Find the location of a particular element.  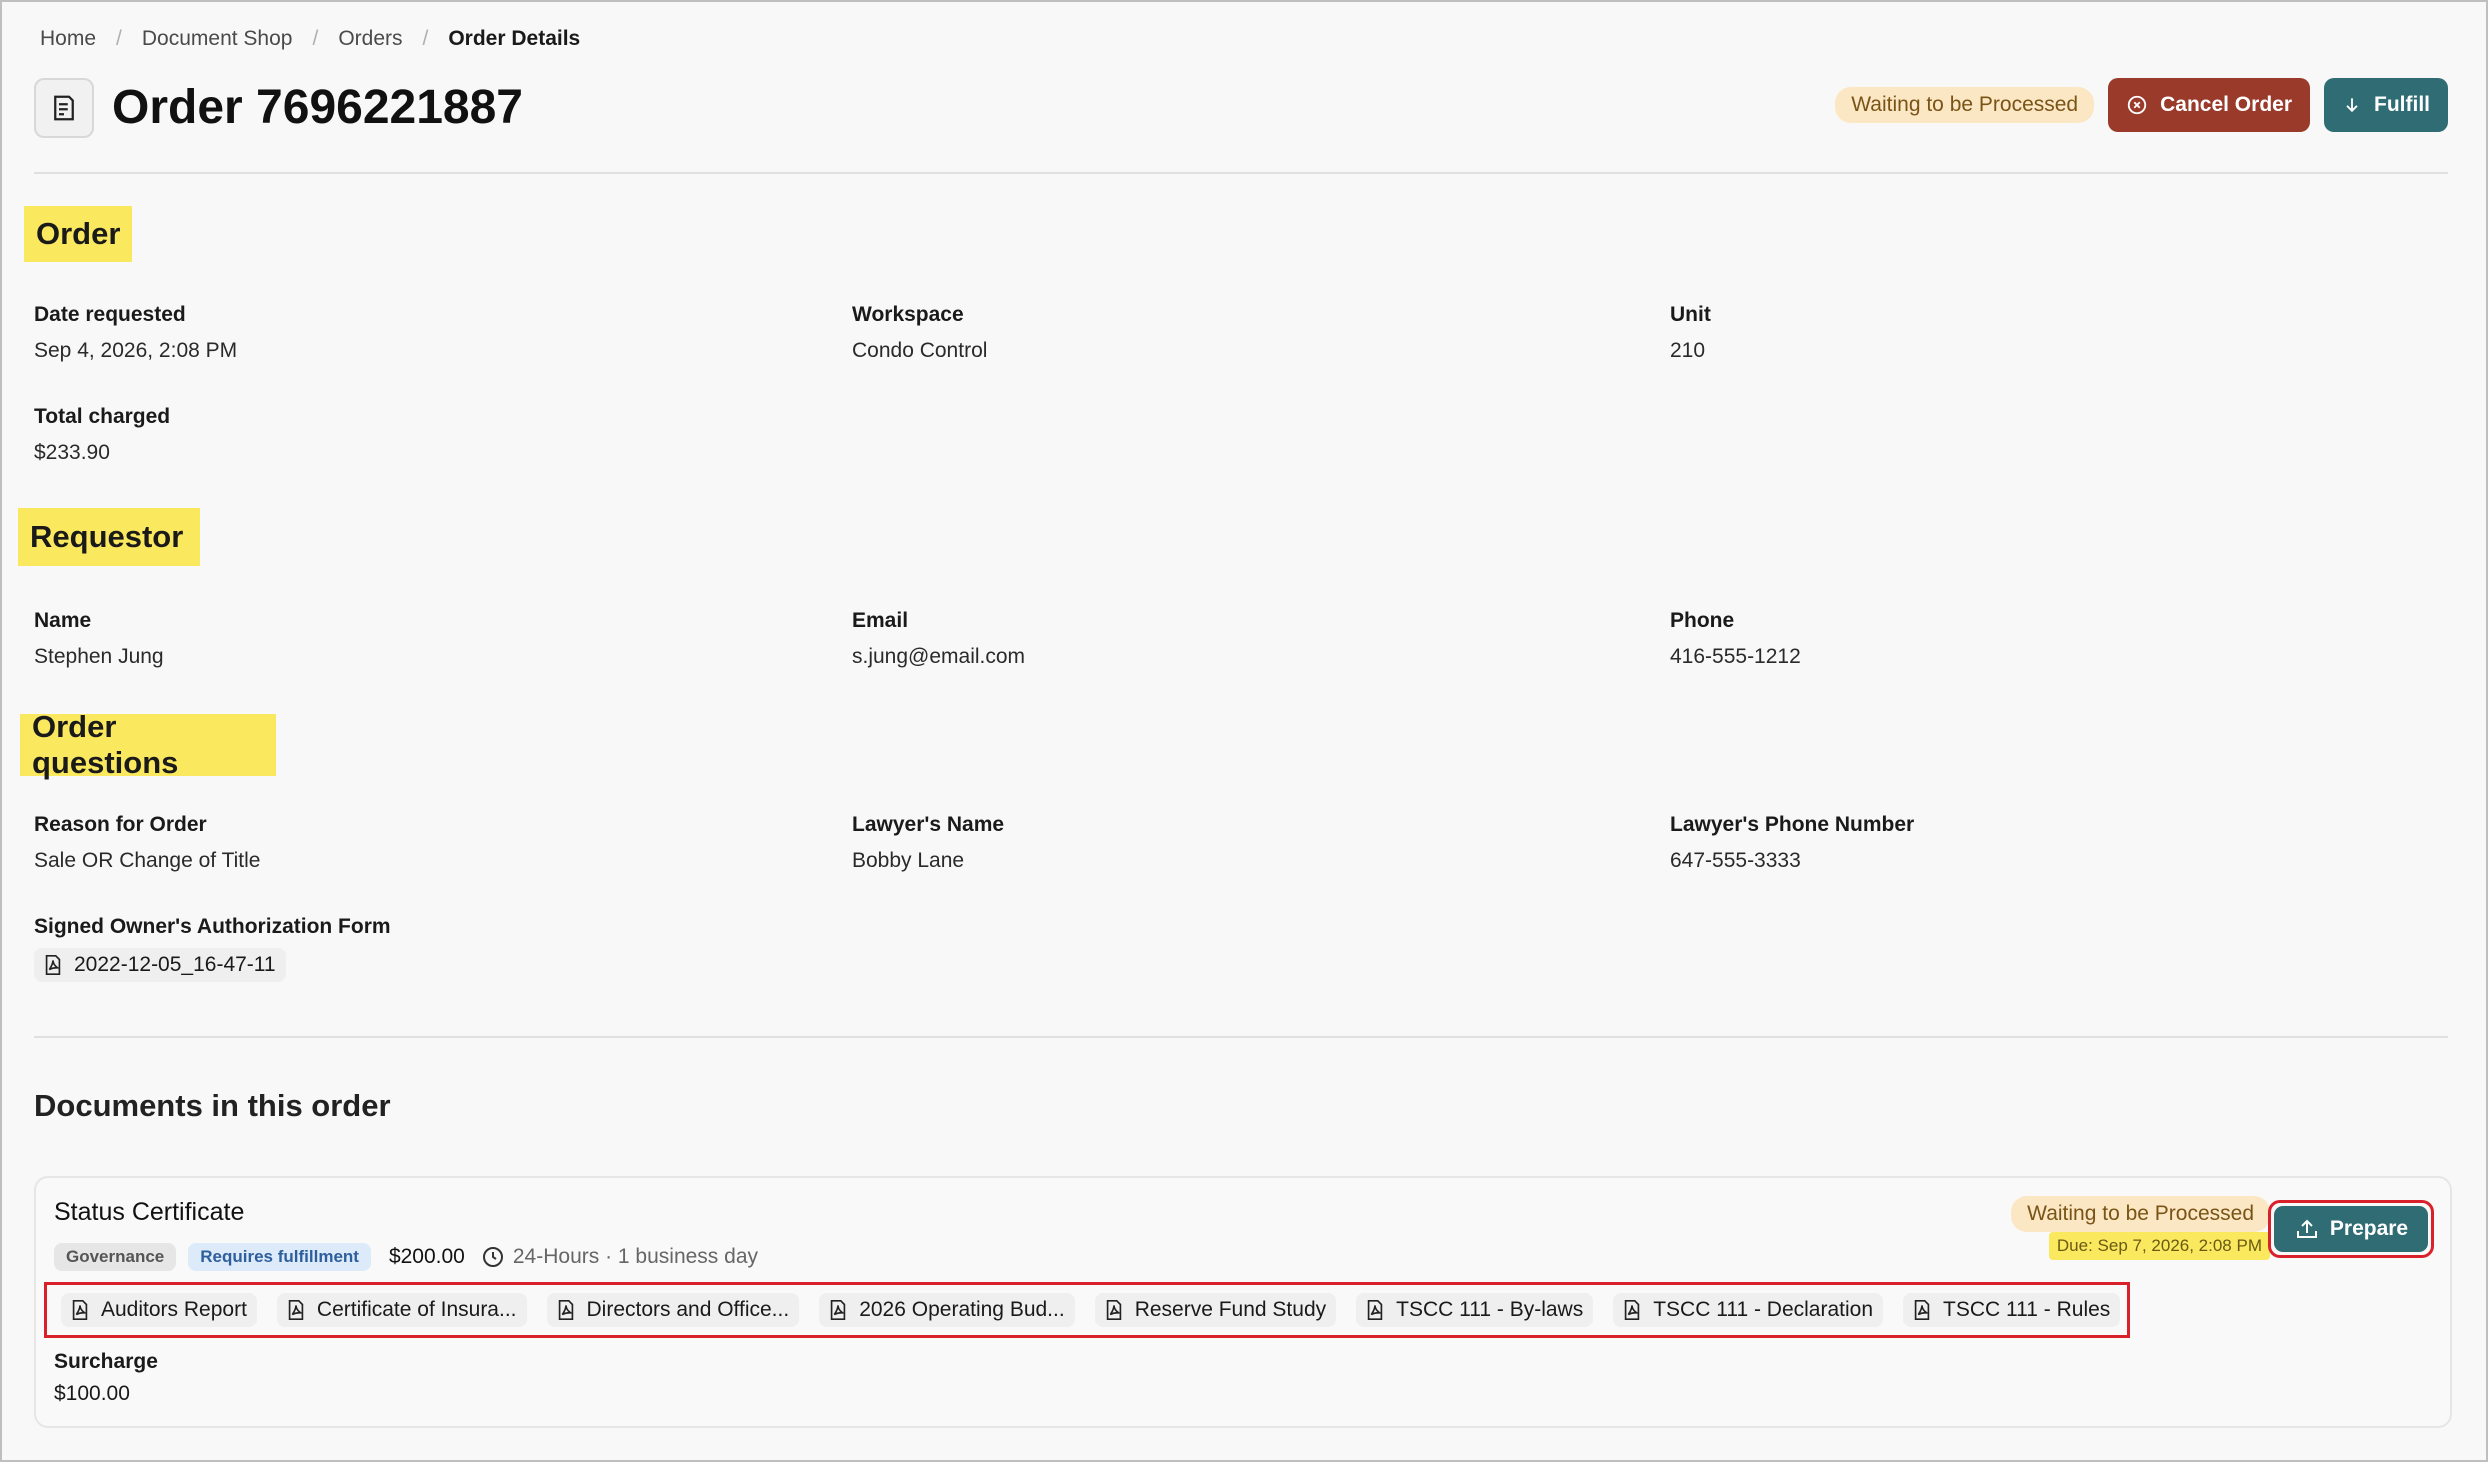

workspace-label: Workspace is located at coordinates (908, 314).